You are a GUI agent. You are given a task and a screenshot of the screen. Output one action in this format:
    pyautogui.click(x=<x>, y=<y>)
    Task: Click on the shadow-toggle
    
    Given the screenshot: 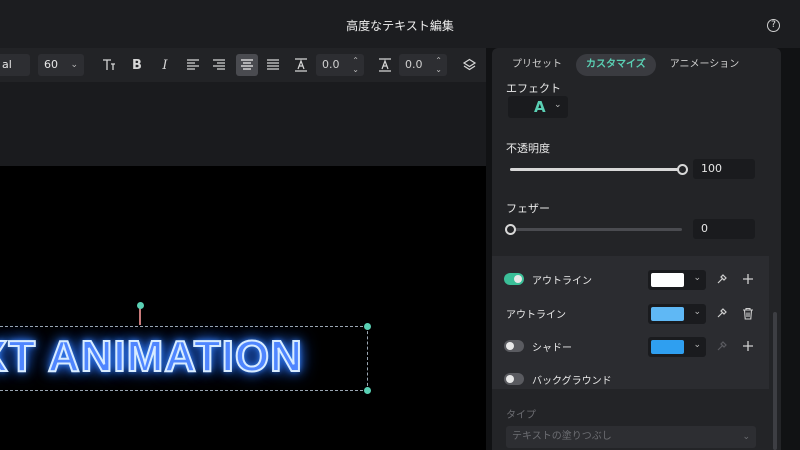 What is the action you would take?
    pyautogui.click(x=514, y=346)
    